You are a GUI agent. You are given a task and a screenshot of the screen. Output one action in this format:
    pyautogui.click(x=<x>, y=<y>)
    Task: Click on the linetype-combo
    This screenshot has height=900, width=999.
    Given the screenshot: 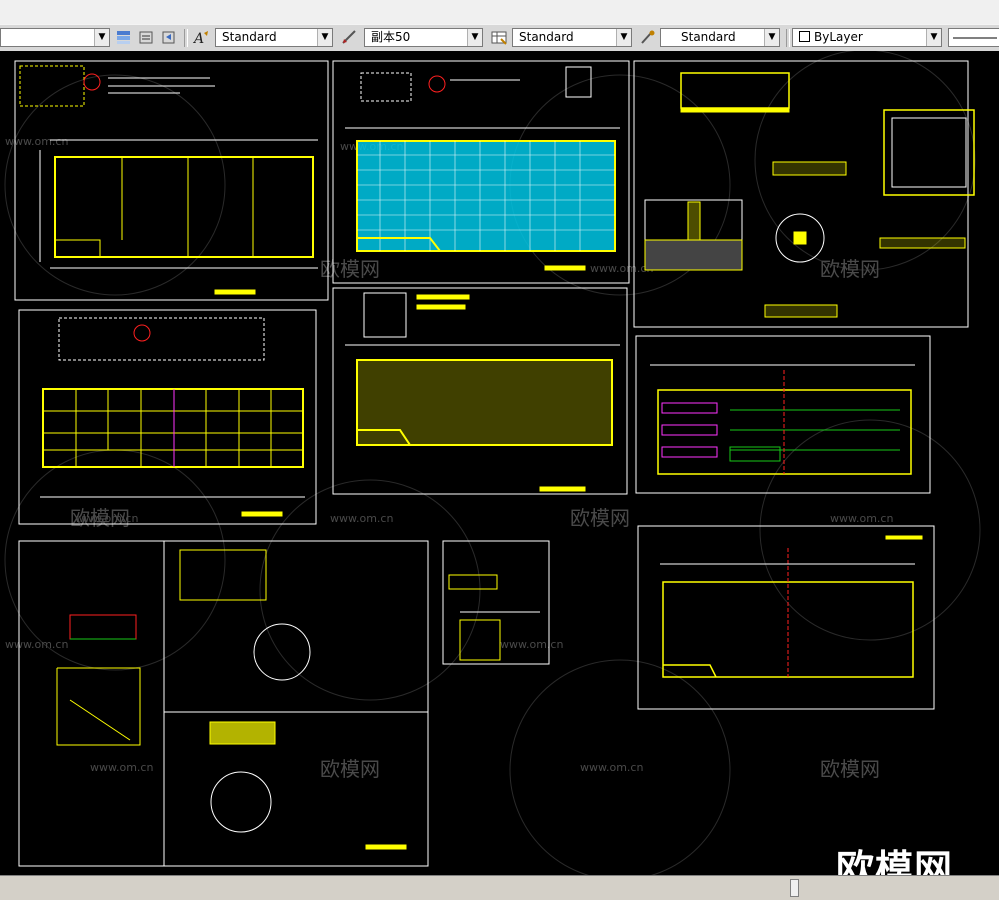 What is the action you would take?
    pyautogui.click(x=973, y=37)
    